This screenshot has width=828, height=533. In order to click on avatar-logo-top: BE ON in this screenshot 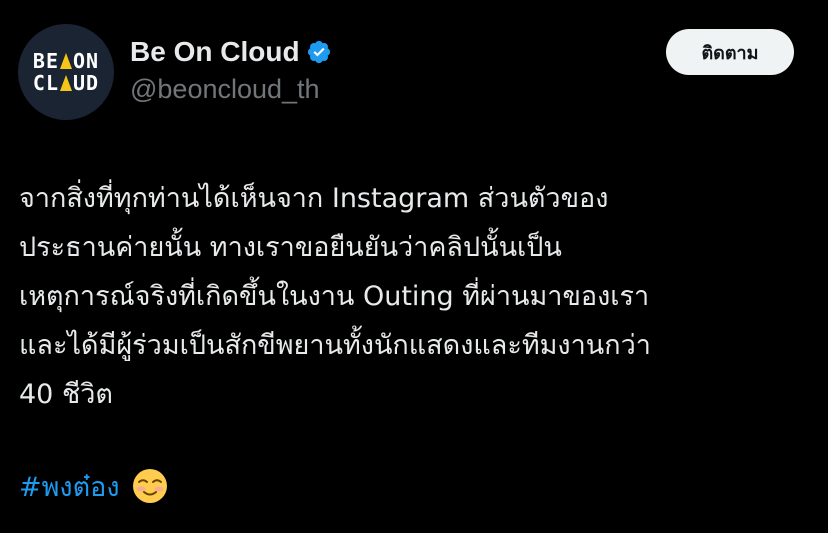, I will do `click(66, 61)`.